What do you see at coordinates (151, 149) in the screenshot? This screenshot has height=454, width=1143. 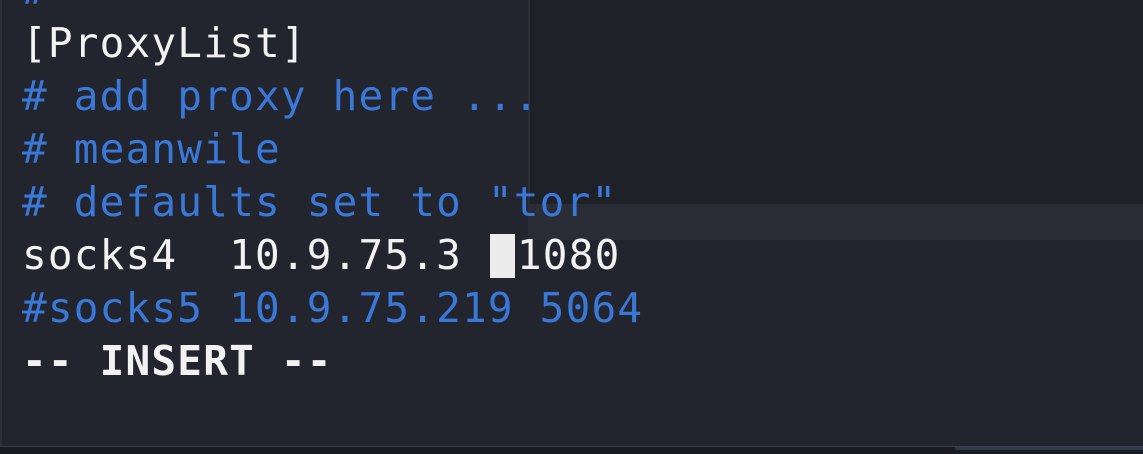 I see `editor-line-comment: # meanwile` at bounding box center [151, 149].